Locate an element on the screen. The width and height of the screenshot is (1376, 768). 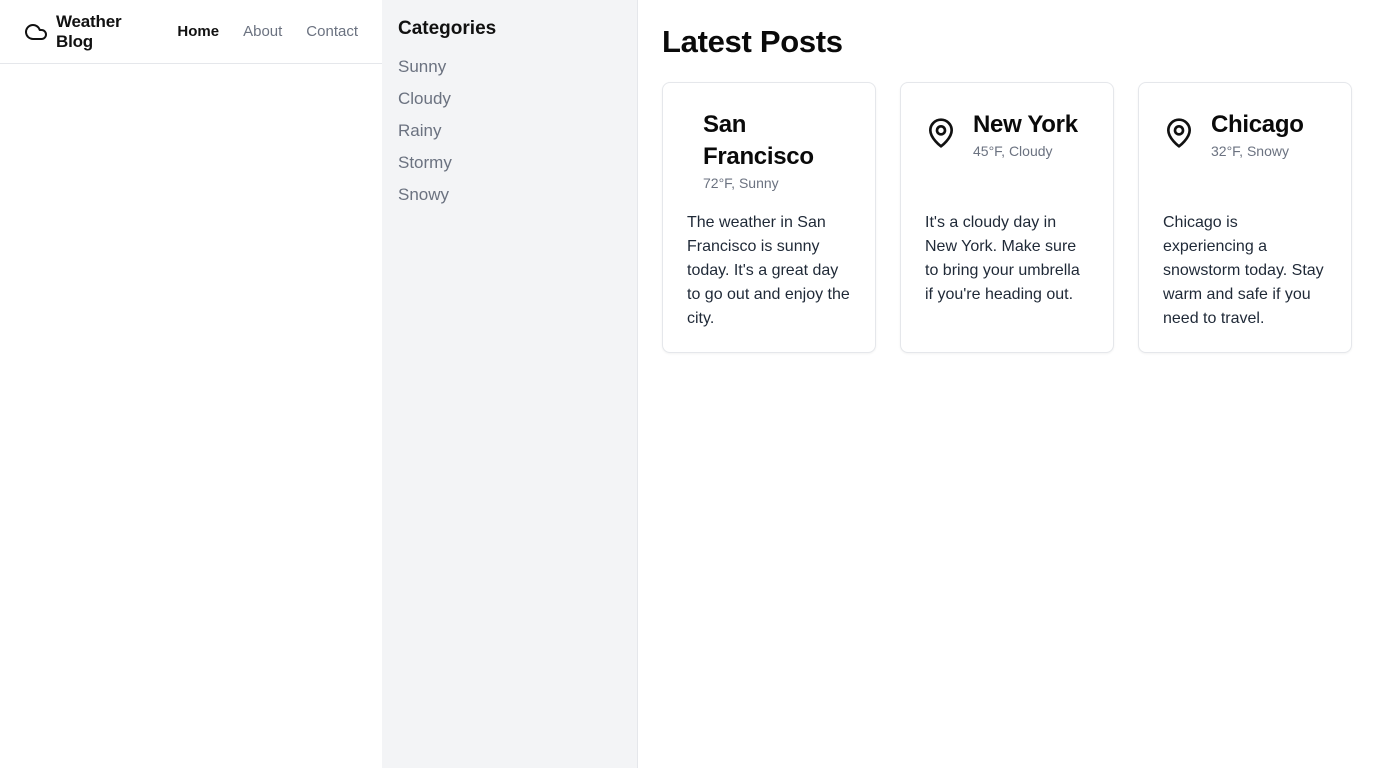
cloud-icon is located at coordinates (36, 32).